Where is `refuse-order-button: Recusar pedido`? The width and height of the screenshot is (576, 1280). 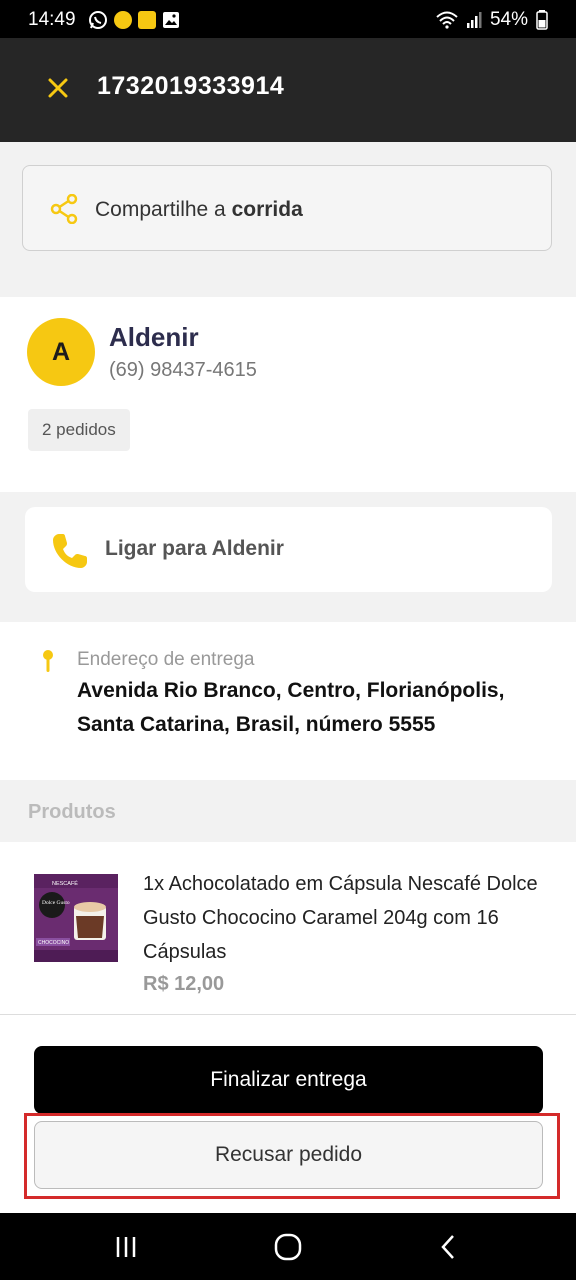 refuse-order-button: Recusar pedido is located at coordinates (288, 1155).